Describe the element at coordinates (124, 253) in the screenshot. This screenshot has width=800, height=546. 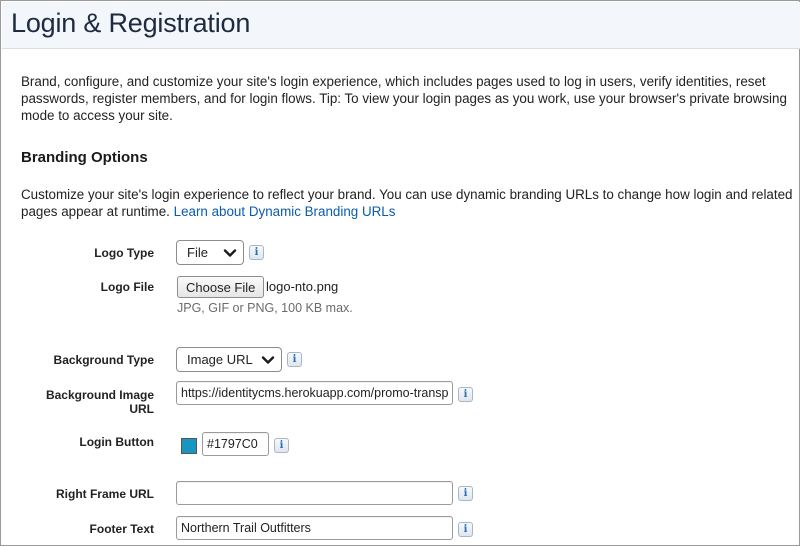
I see `logo-type-label: Logo Type` at that location.